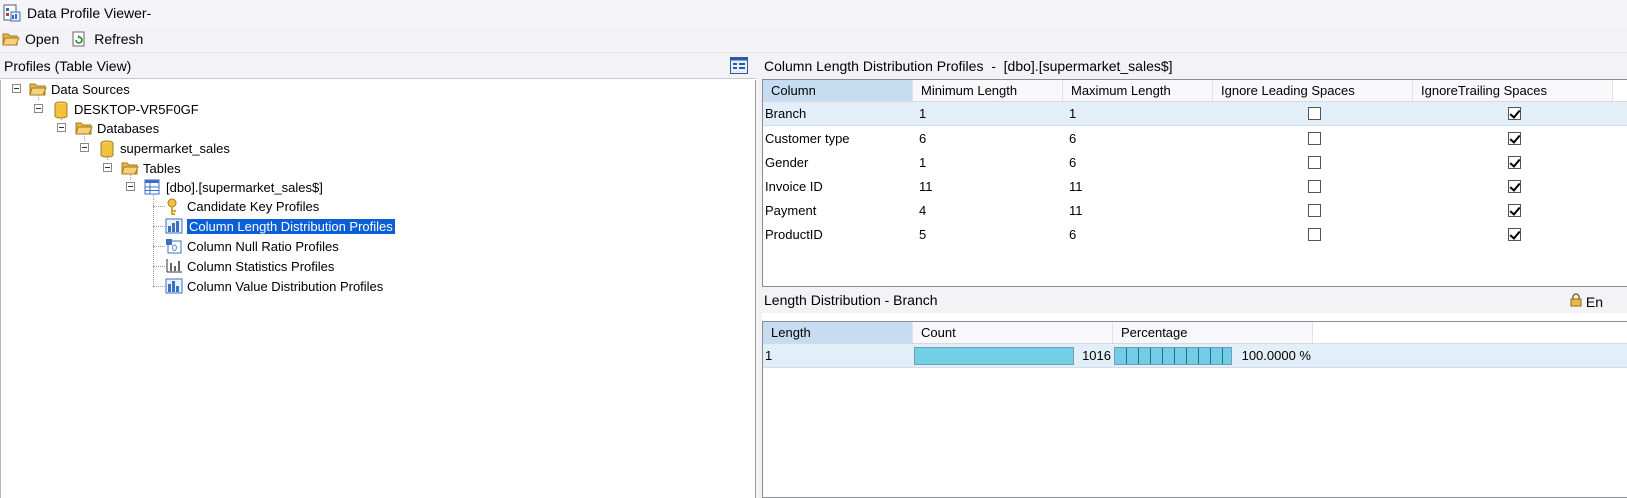  I want to click on cell-maximum-length: 1, so click(1073, 113).